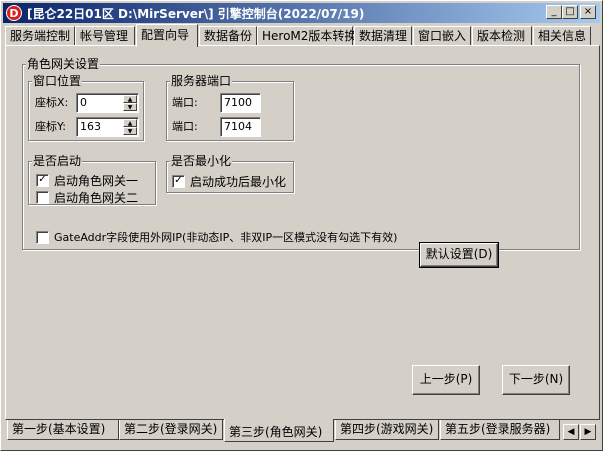 This screenshot has width=603, height=451. I want to click on minimize-button: _, so click(554, 12).